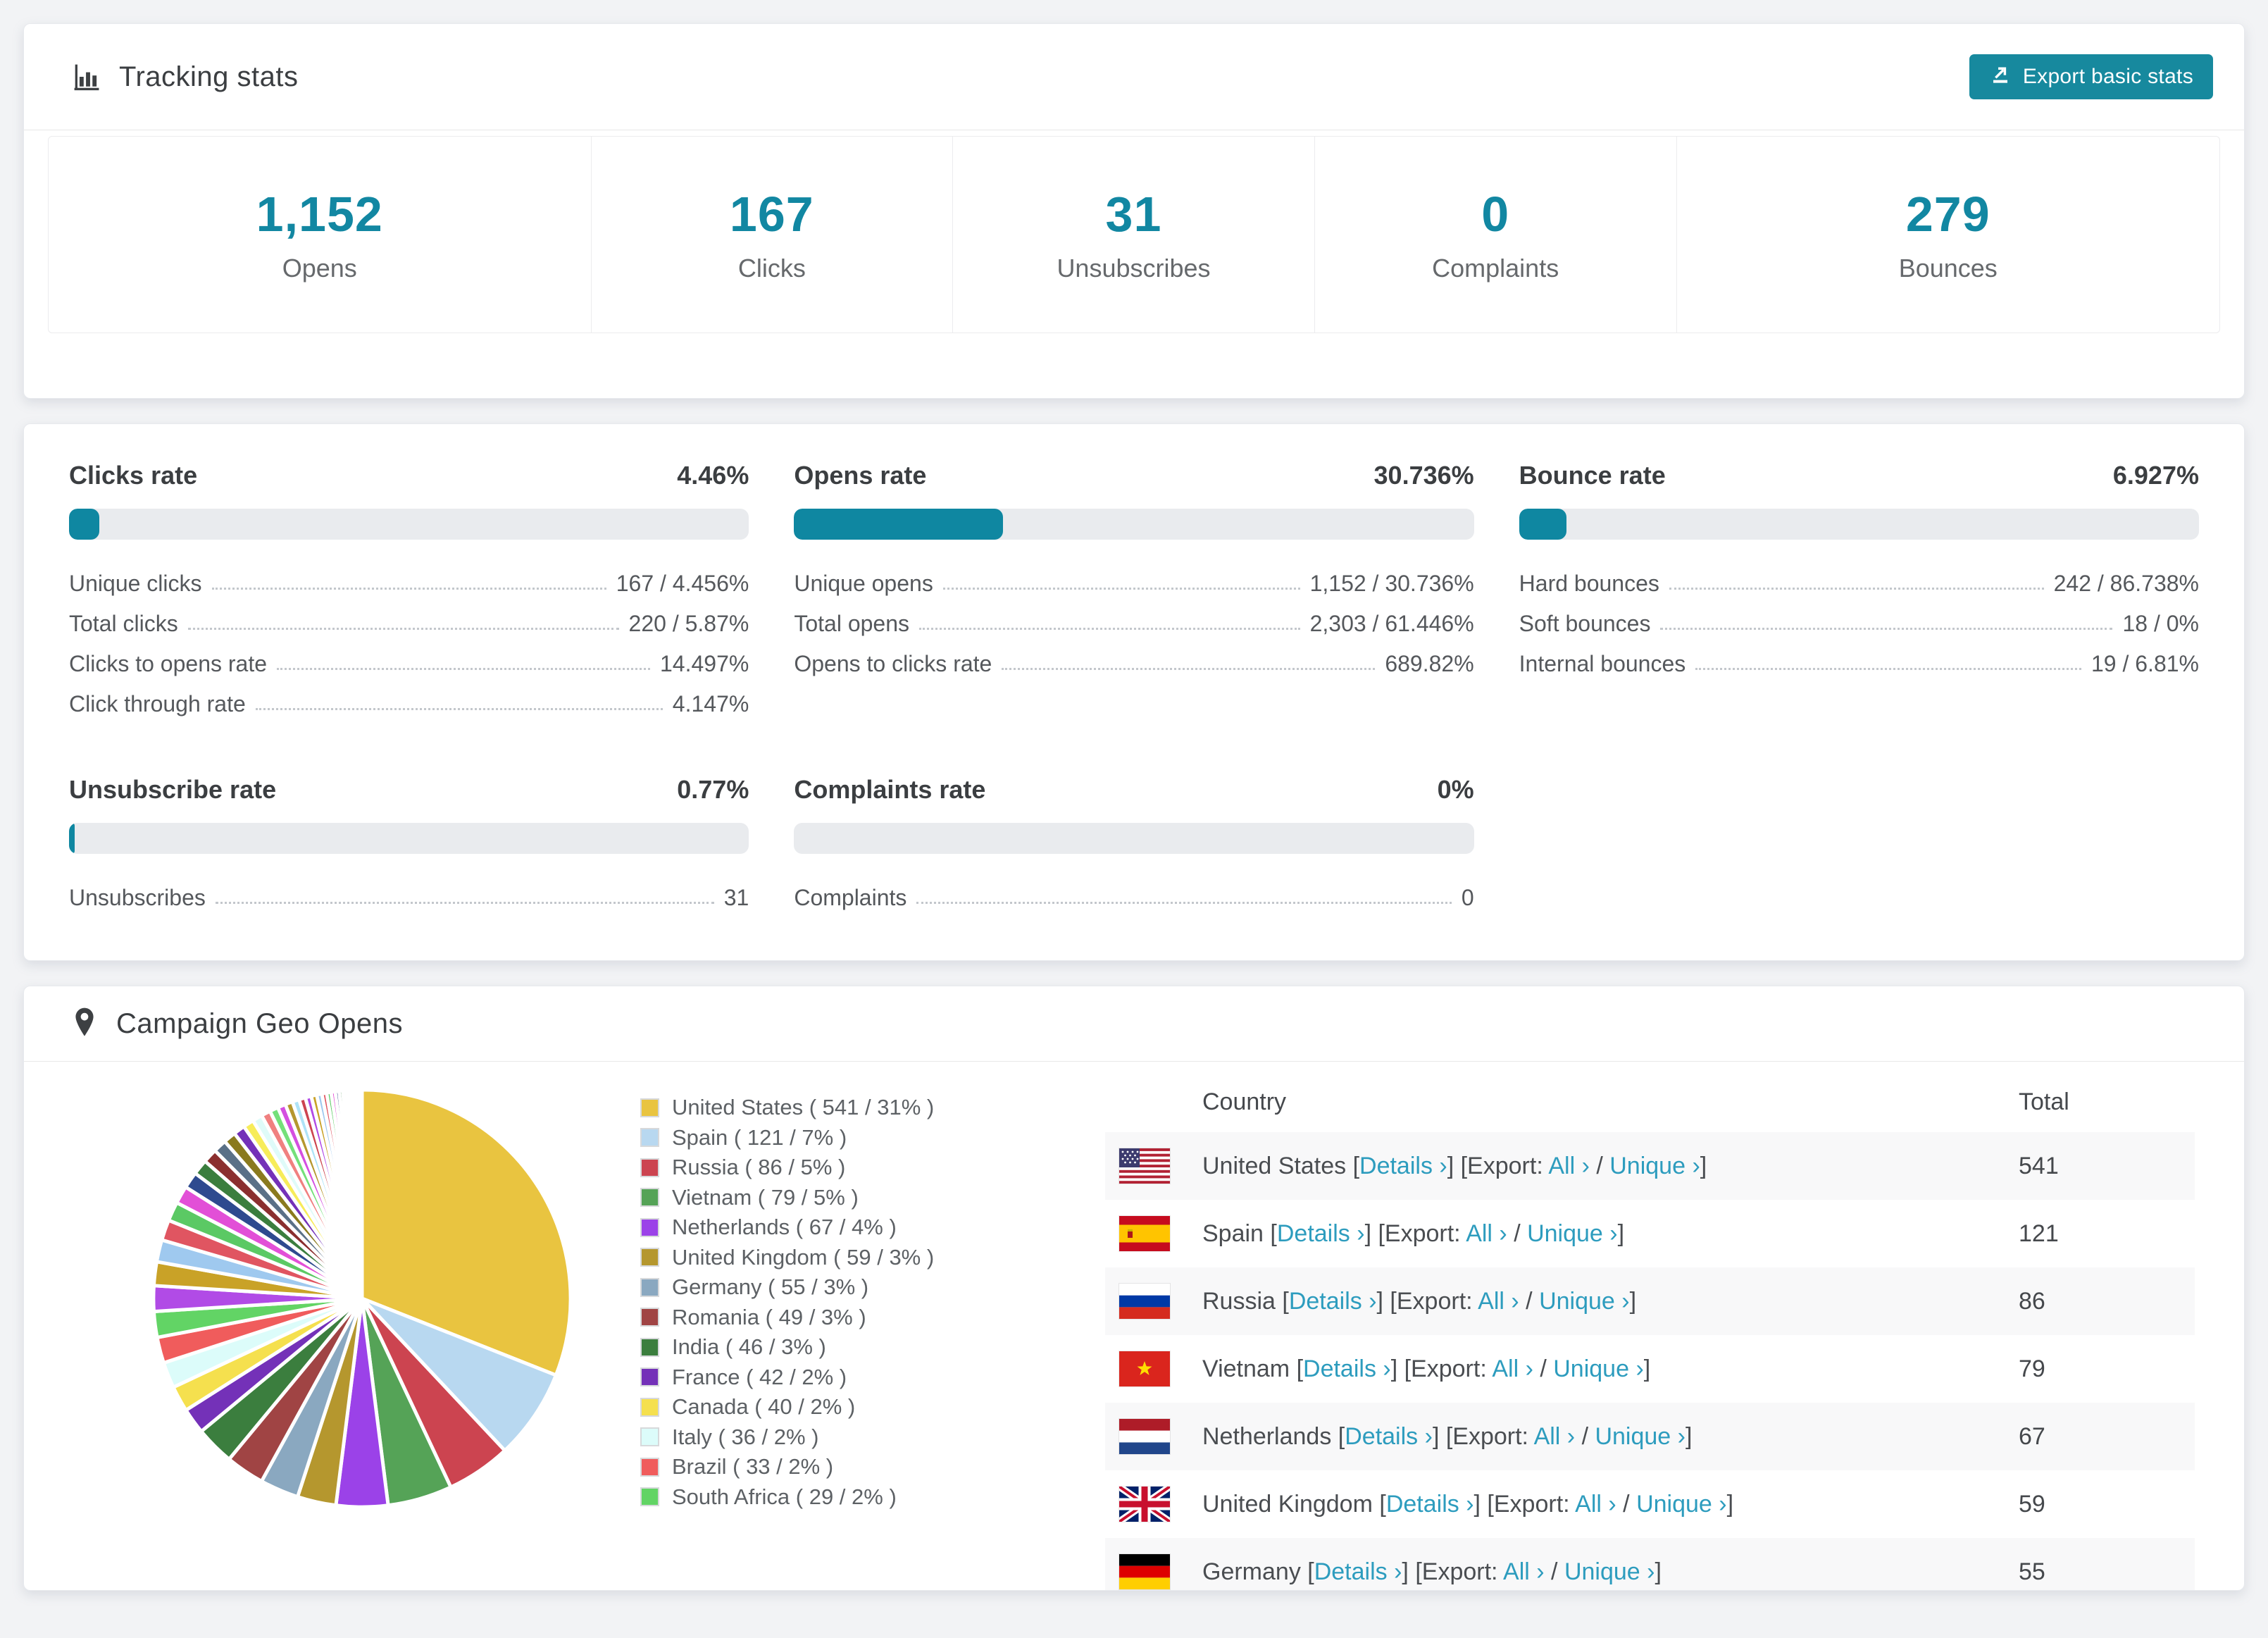  I want to click on legend-label: Russia ( 86 / 5% ), so click(759, 1167).